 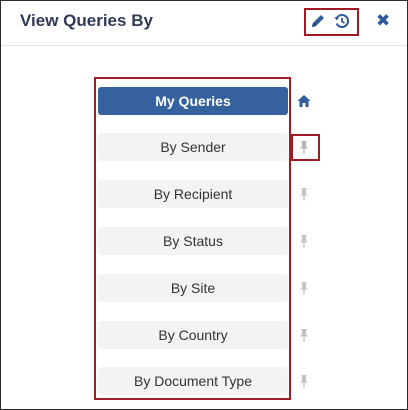 I want to click on query-option-by-country: By Country, so click(x=193, y=335).